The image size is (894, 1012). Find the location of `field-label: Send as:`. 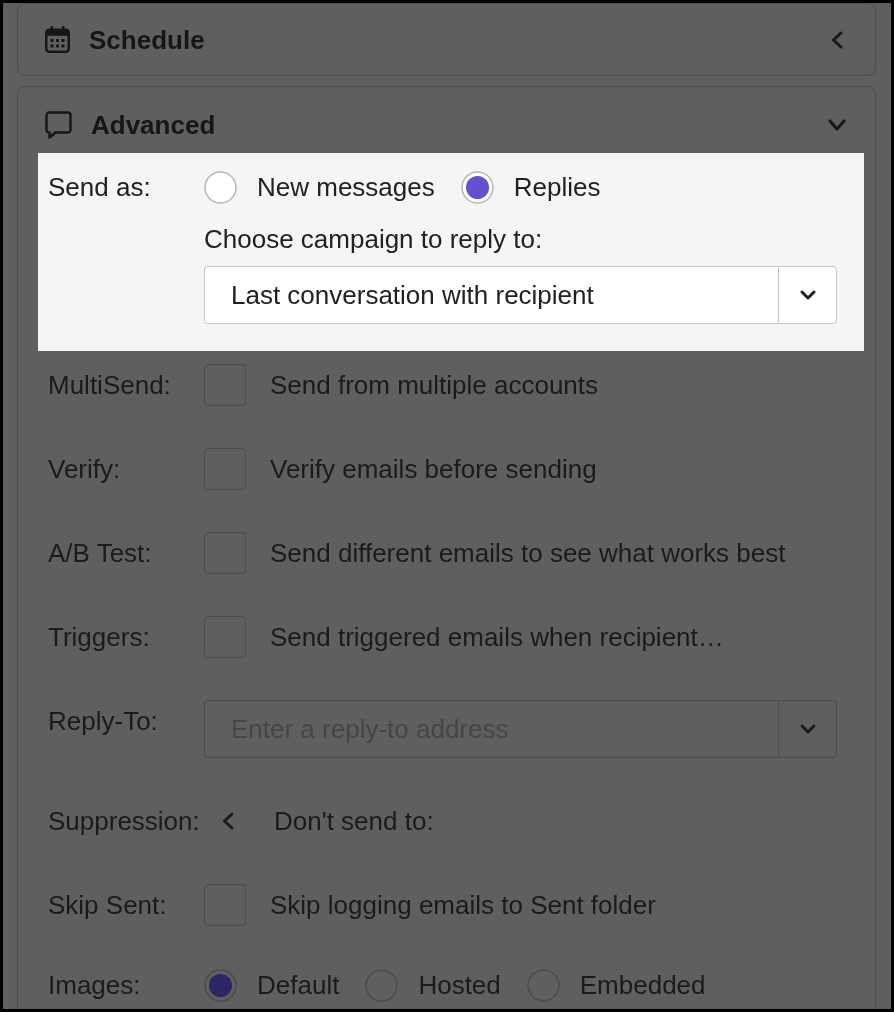

field-label: Send as: is located at coordinates (100, 187).